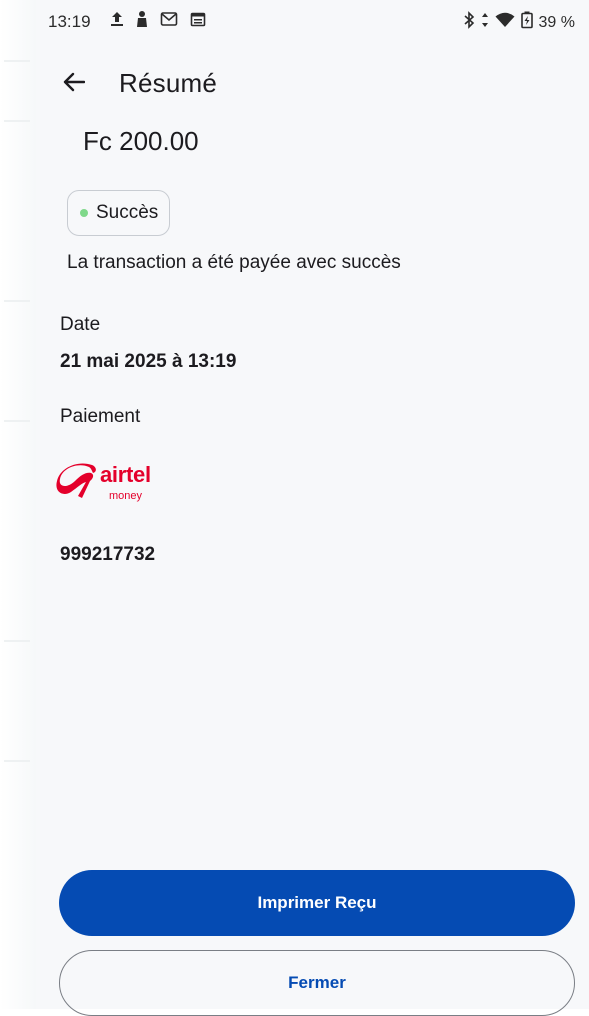  Describe the element at coordinates (125, 474) in the screenshot. I see `airtel-wordmark: airtel` at that location.